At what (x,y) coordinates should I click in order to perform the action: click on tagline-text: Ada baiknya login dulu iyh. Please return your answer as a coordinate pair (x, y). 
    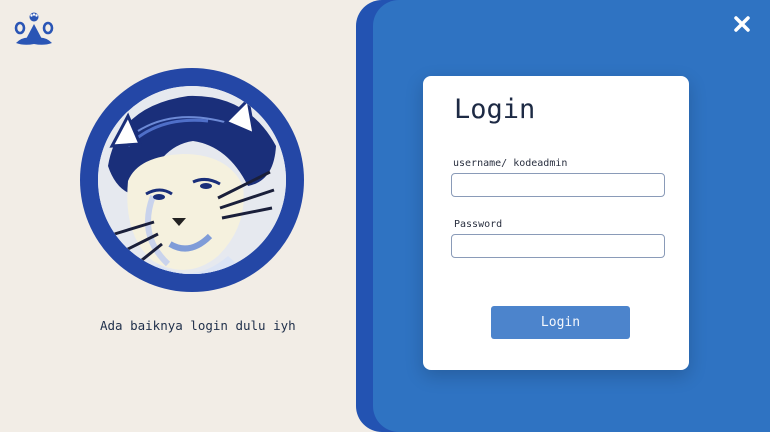
    Looking at the image, I should click on (198, 325).